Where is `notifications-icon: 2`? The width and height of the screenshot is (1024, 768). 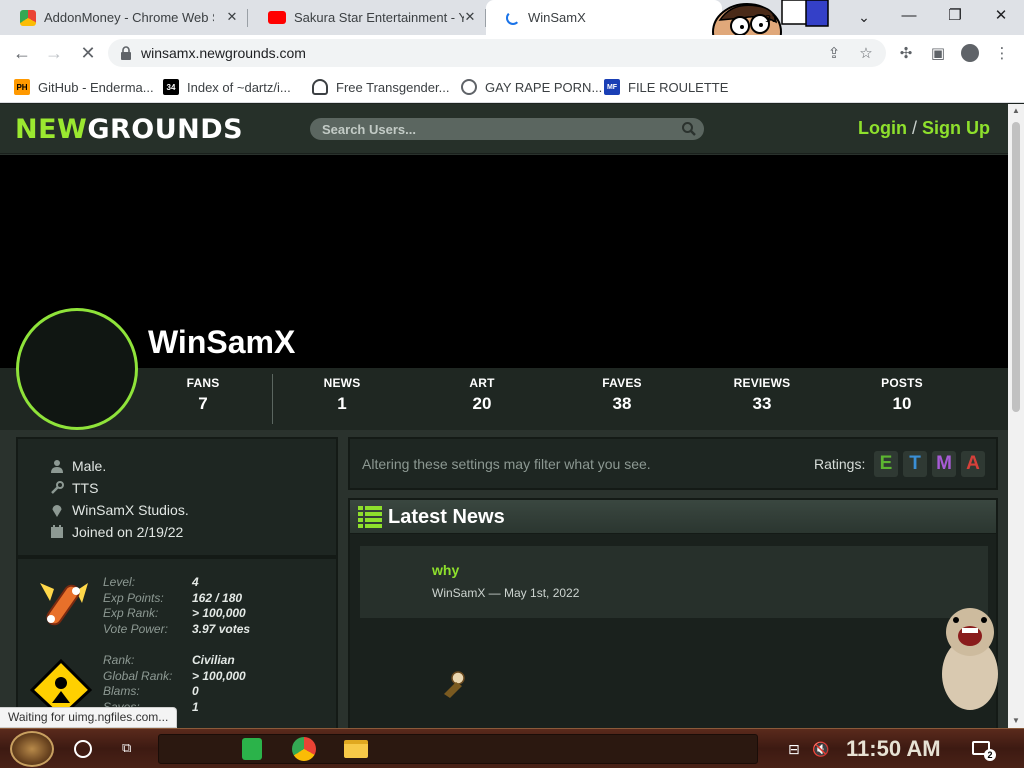 notifications-icon: 2 is located at coordinates (984, 751).